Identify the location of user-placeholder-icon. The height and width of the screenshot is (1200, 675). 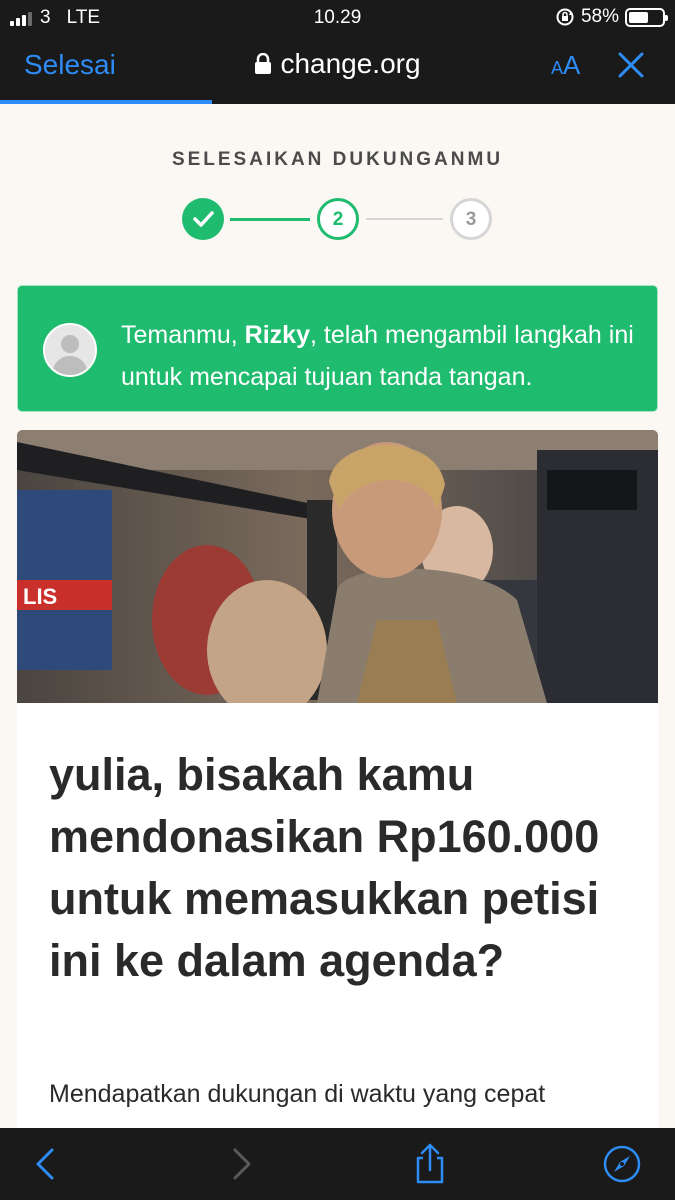
(70, 350).